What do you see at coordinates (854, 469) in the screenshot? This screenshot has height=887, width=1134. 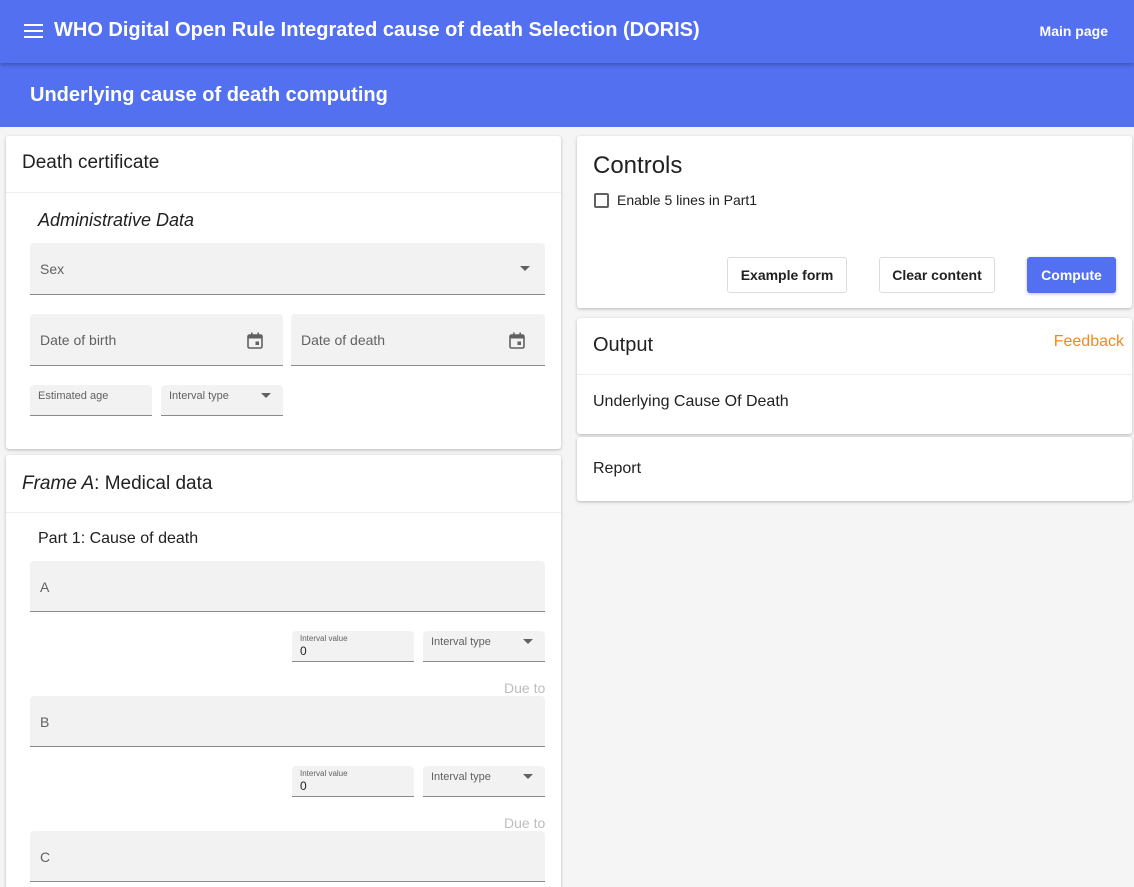 I see `report-card: Report` at bounding box center [854, 469].